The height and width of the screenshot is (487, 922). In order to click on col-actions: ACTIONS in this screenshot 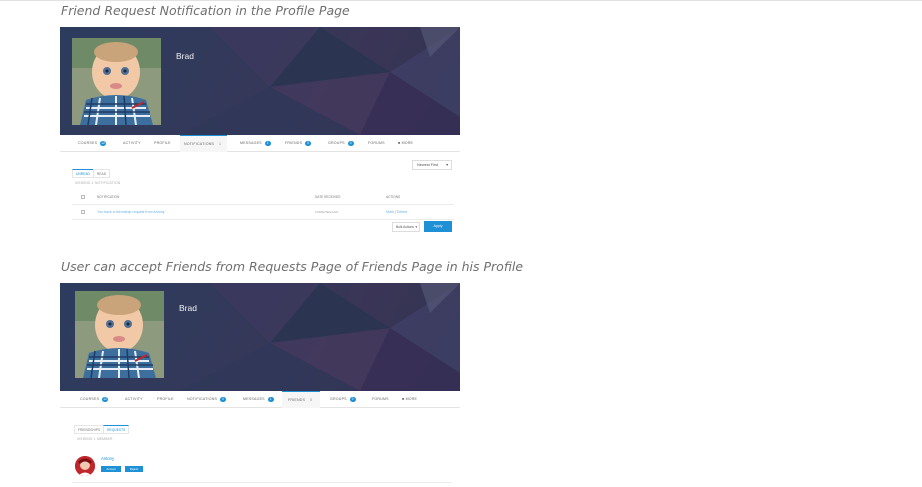, I will do `click(393, 197)`.